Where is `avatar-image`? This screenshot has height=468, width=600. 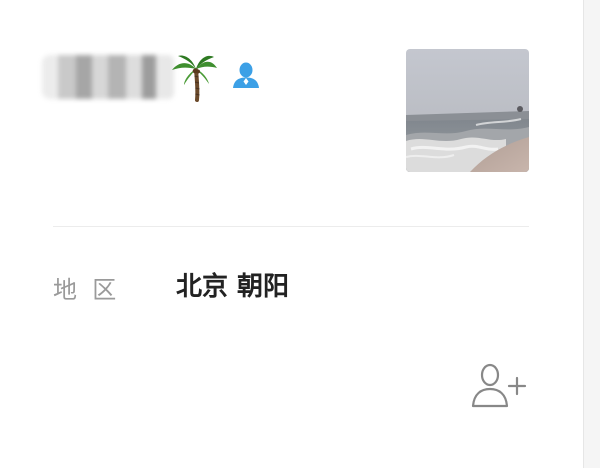
avatar-image is located at coordinates (467, 110).